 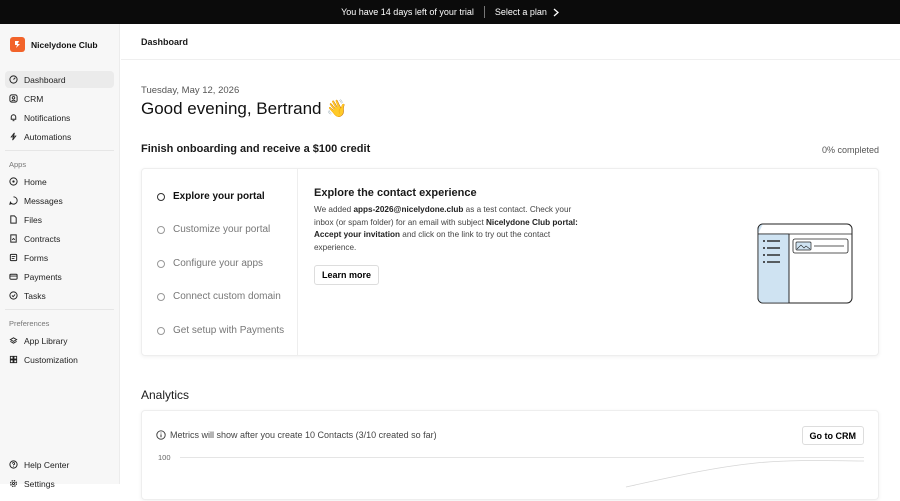 I want to click on sidebar-item-forms: Forms, so click(x=59, y=257).